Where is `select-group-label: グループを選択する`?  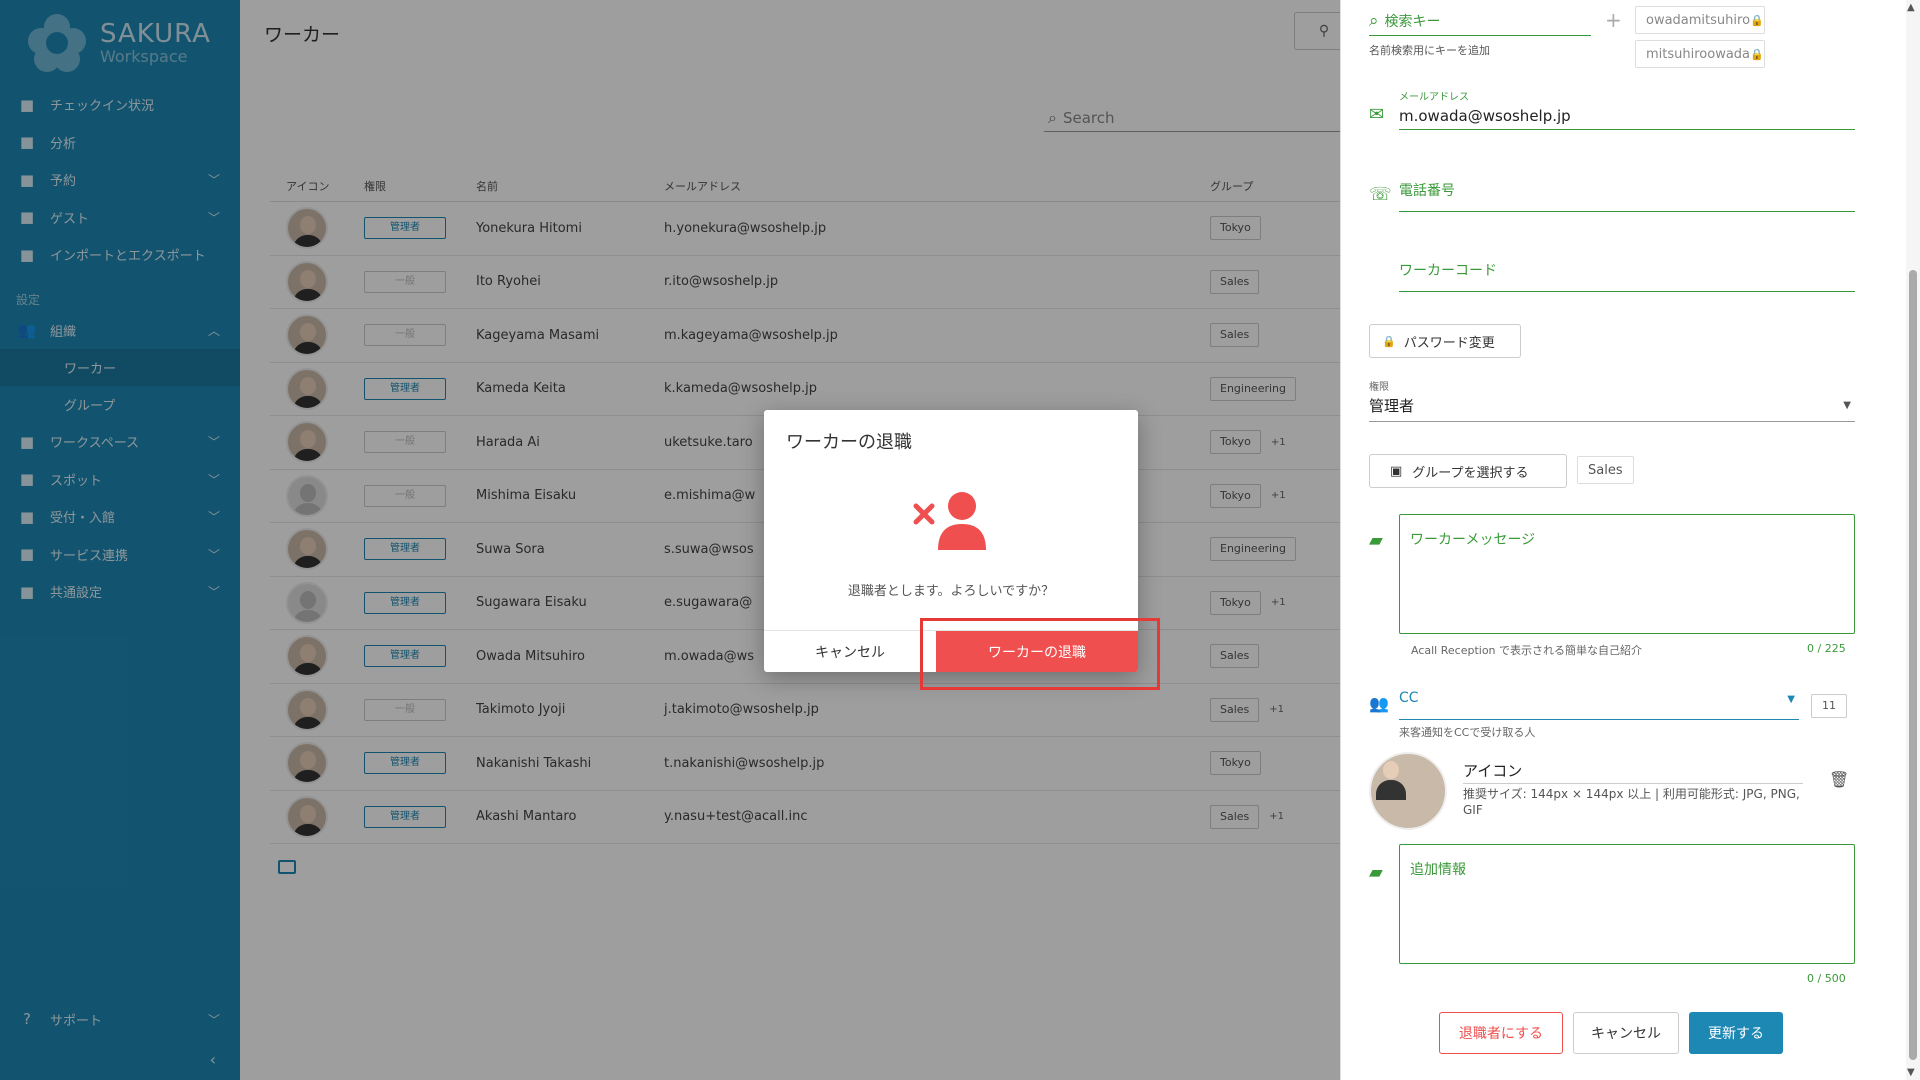 select-group-label: グループを選択する is located at coordinates (1470, 473).